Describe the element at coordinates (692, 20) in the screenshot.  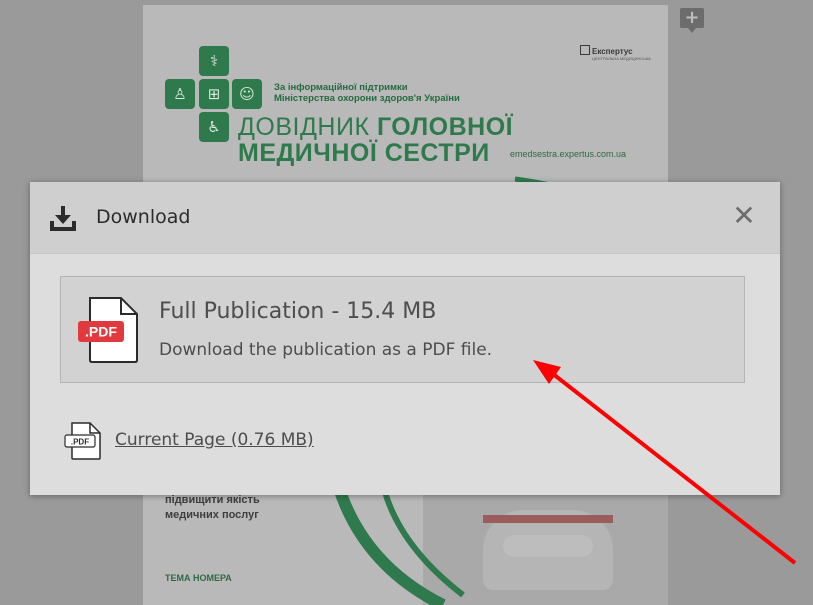
I see `note-add-icon: +` at that location.